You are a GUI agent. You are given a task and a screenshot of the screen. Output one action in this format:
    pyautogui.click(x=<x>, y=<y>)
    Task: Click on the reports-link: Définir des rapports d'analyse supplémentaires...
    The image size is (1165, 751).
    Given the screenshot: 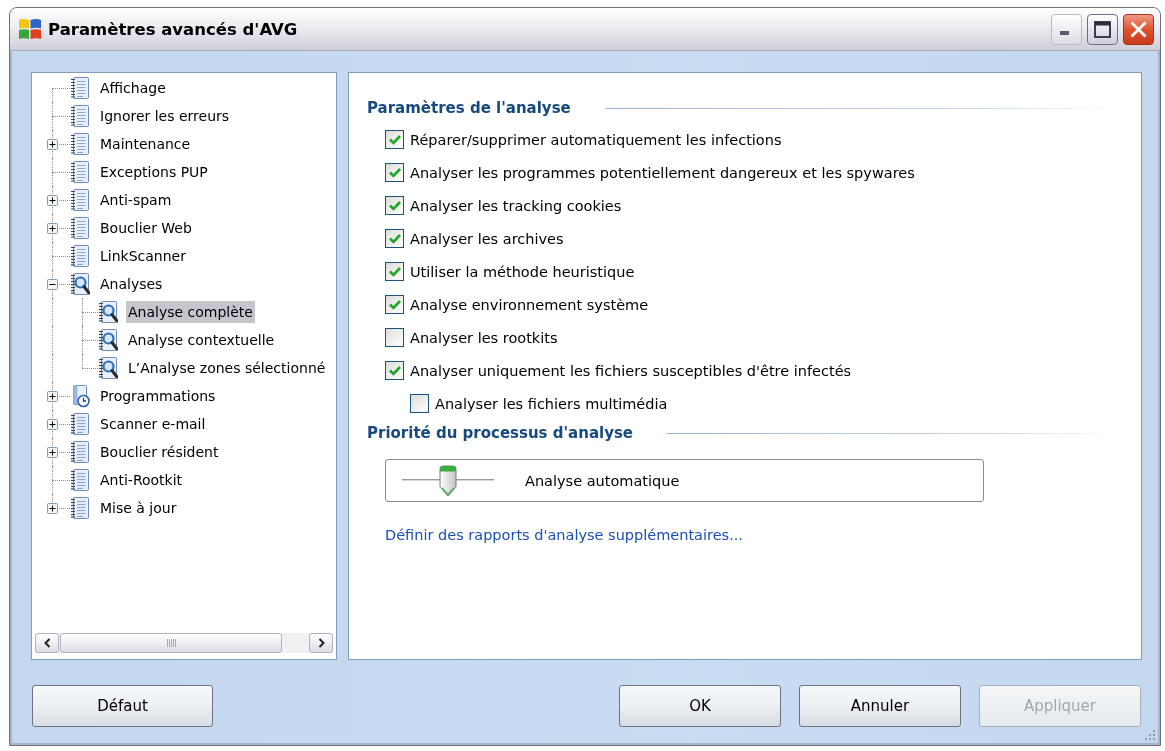 What is the action you would take?
    pyautogui.click(x=564, y=535)
    